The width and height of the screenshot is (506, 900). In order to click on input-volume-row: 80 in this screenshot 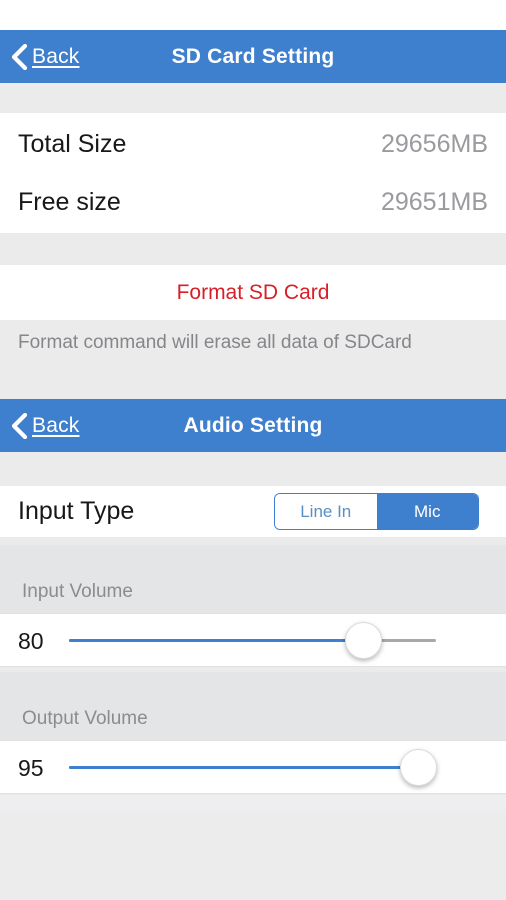, I will do `click(253, 640)`.